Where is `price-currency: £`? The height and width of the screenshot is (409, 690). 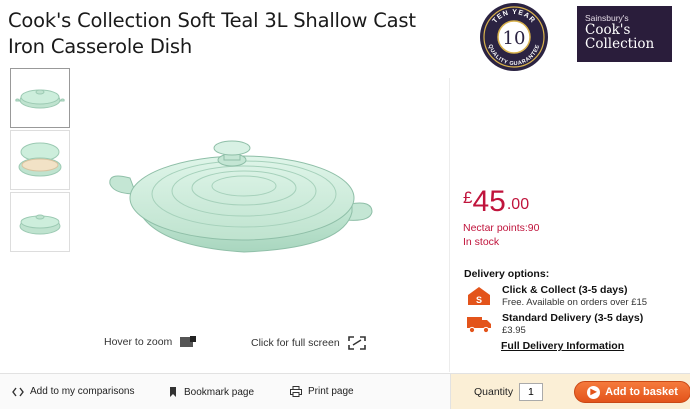
price-currency: £ is located at coordinates (468, 197).